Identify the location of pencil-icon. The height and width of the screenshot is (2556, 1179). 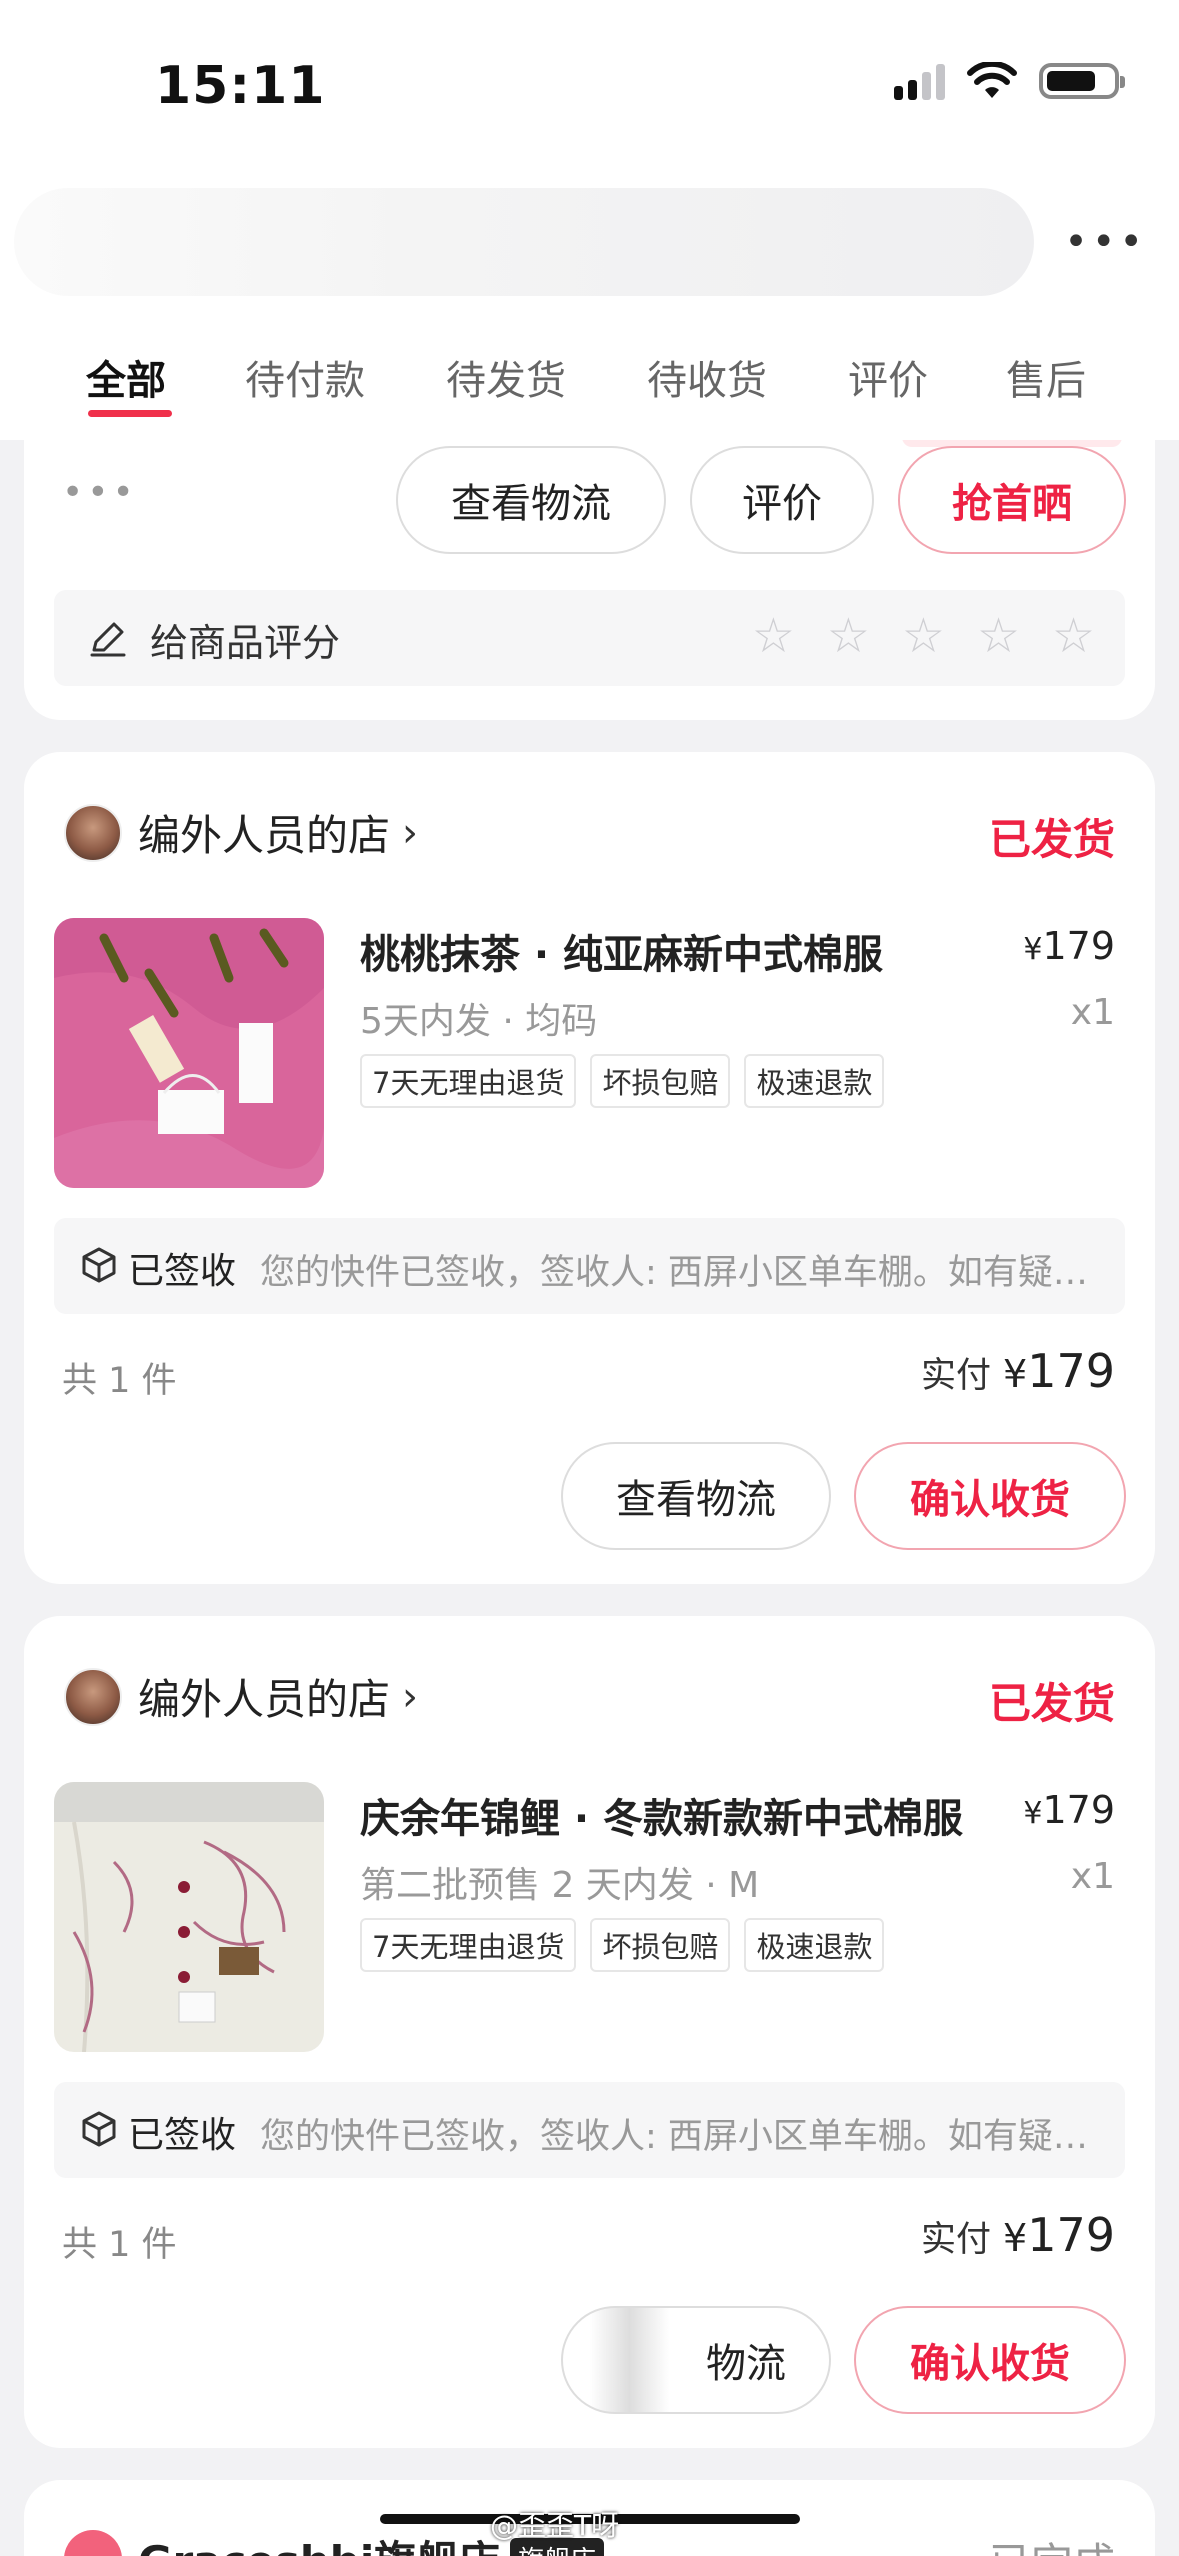
(108, 639).